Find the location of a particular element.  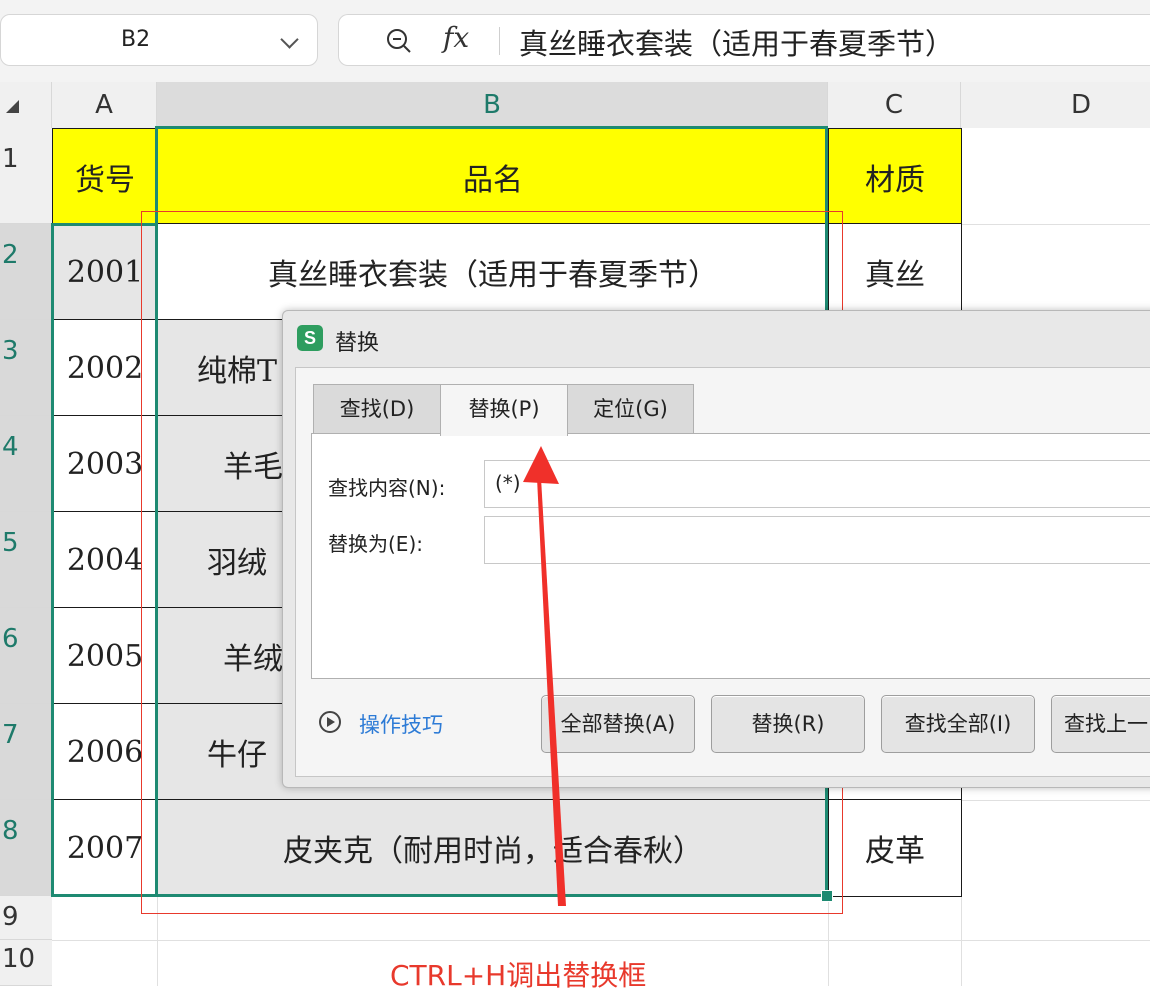

cell-a5: 2004 is located at coordinates (105, 560).